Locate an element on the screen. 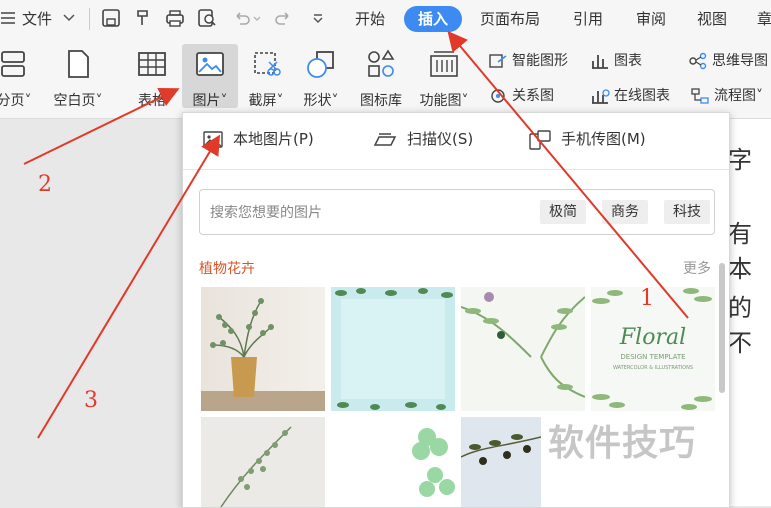 This screenshot has width=771, height=508. local-picture-option: 本地图片(P) is located at coordinates (258, 139).